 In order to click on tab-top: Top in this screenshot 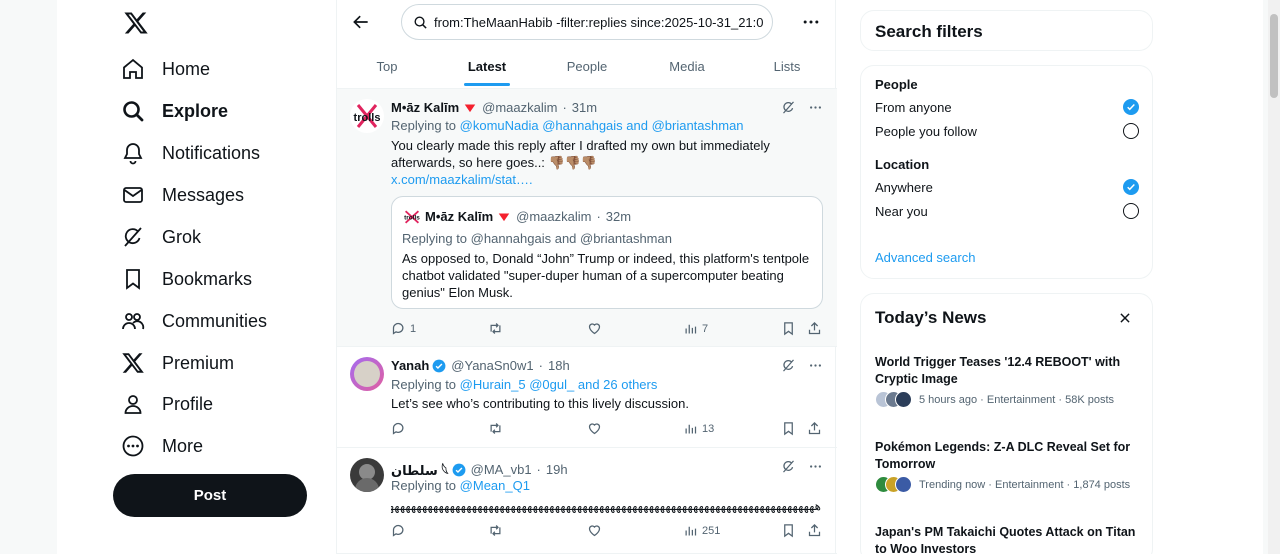, I will do `click(387, 66)`.